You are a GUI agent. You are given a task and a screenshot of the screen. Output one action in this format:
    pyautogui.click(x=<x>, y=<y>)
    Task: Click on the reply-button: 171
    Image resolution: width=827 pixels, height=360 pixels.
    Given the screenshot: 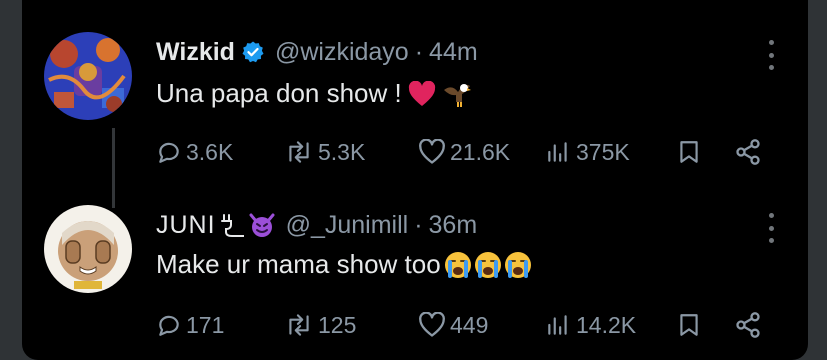 What is the action you would take?
    pyautogui.click(x=190, y=325)
    